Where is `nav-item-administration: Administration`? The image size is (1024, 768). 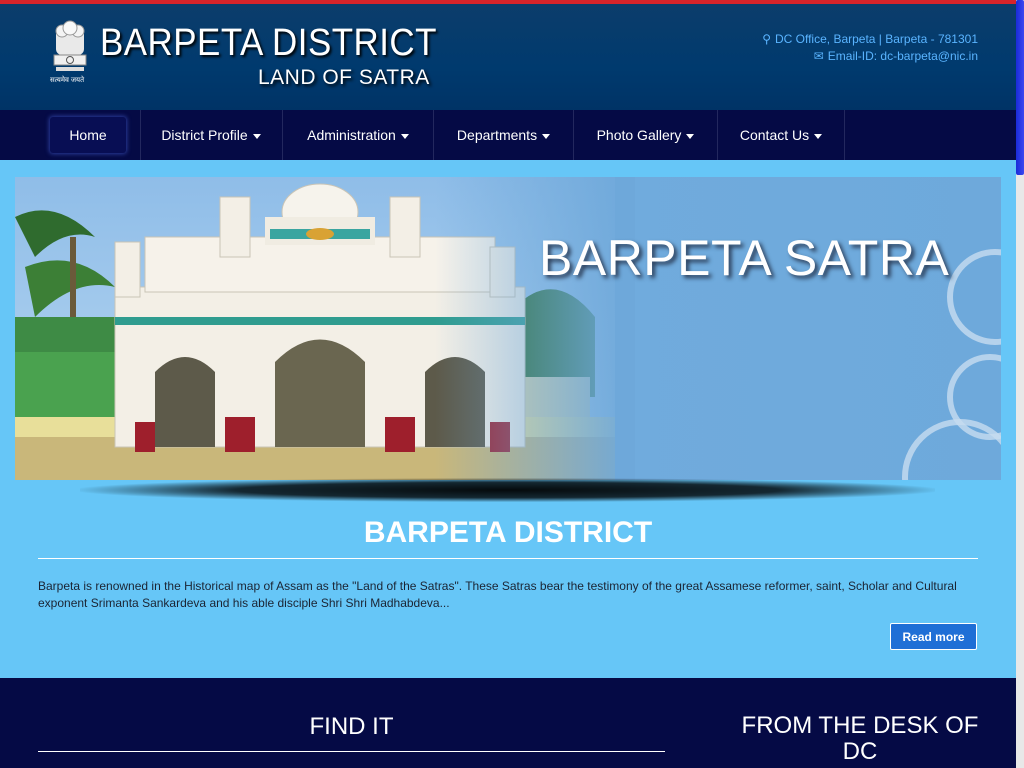 nav-item-administration: Administration is located at coordinates (358, 135).